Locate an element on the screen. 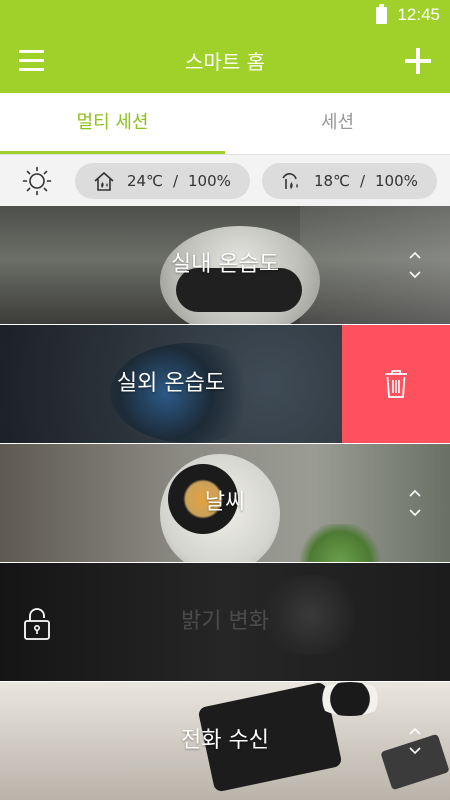 The height and width of the screenshot is (800, 450). indoor-climate-pill: 24℃ / 100% is located at coordinates (162, 181).